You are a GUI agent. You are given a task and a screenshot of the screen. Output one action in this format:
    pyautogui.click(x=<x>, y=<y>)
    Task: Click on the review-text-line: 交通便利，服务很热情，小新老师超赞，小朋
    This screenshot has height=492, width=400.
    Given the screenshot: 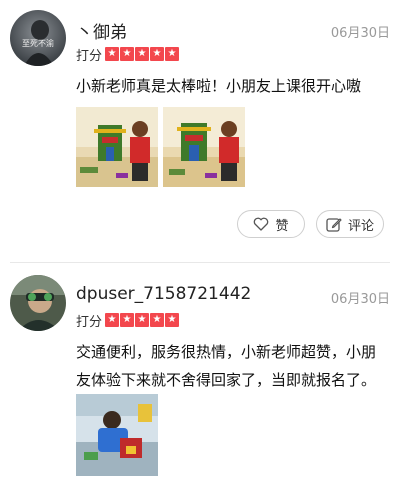 What is the action you would take?
    pyautogui.click(x=226, y=352)
    